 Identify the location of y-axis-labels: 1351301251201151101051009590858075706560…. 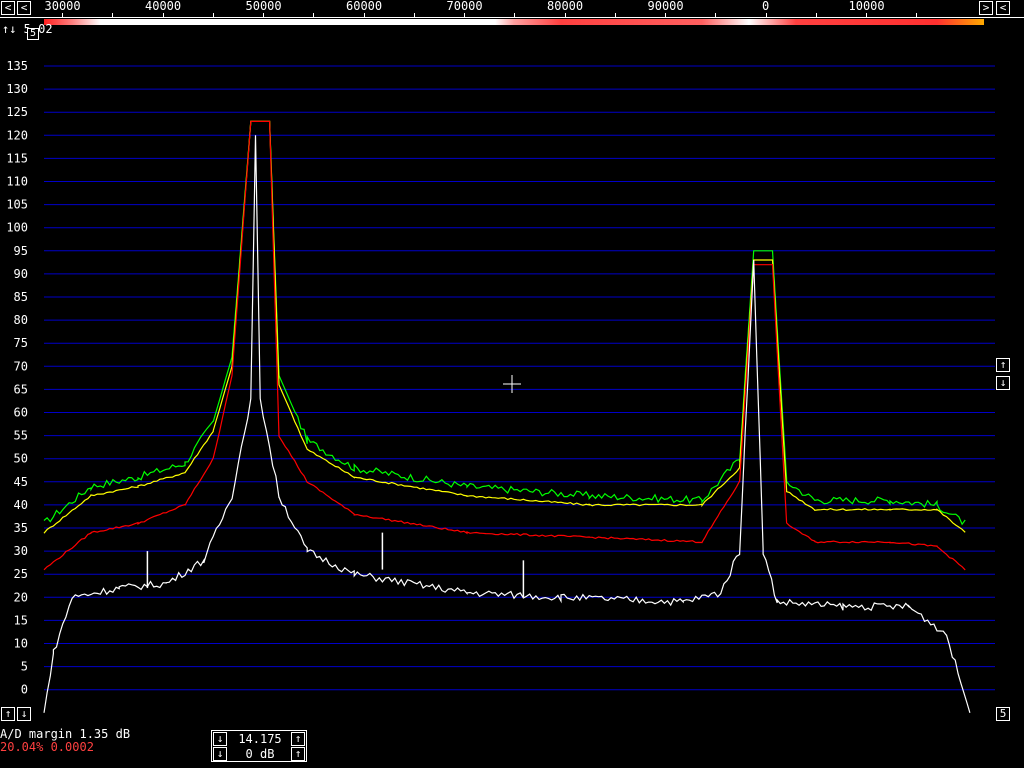
(17, 378).